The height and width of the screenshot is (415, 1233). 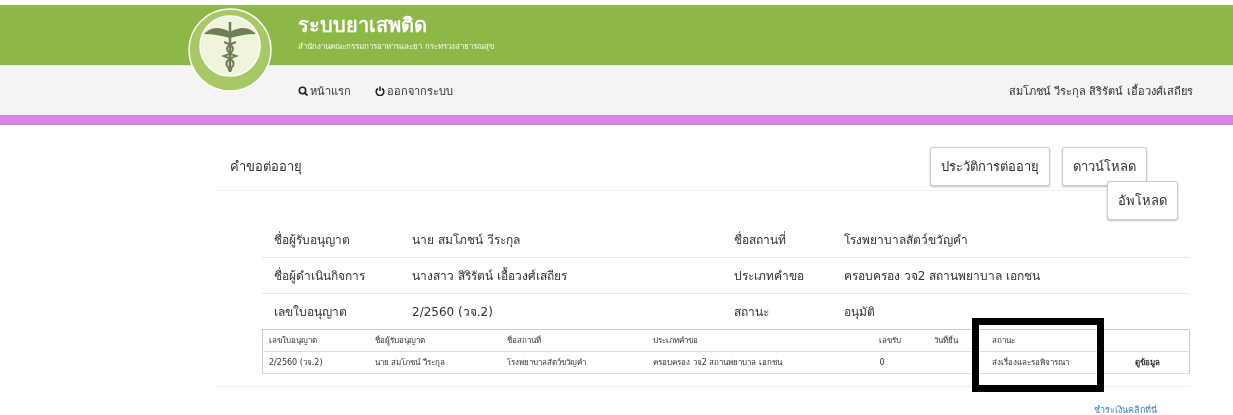 I want to click on field-value: นาย สมโภชน์ วีระกุล, so click(x=561, y=240).